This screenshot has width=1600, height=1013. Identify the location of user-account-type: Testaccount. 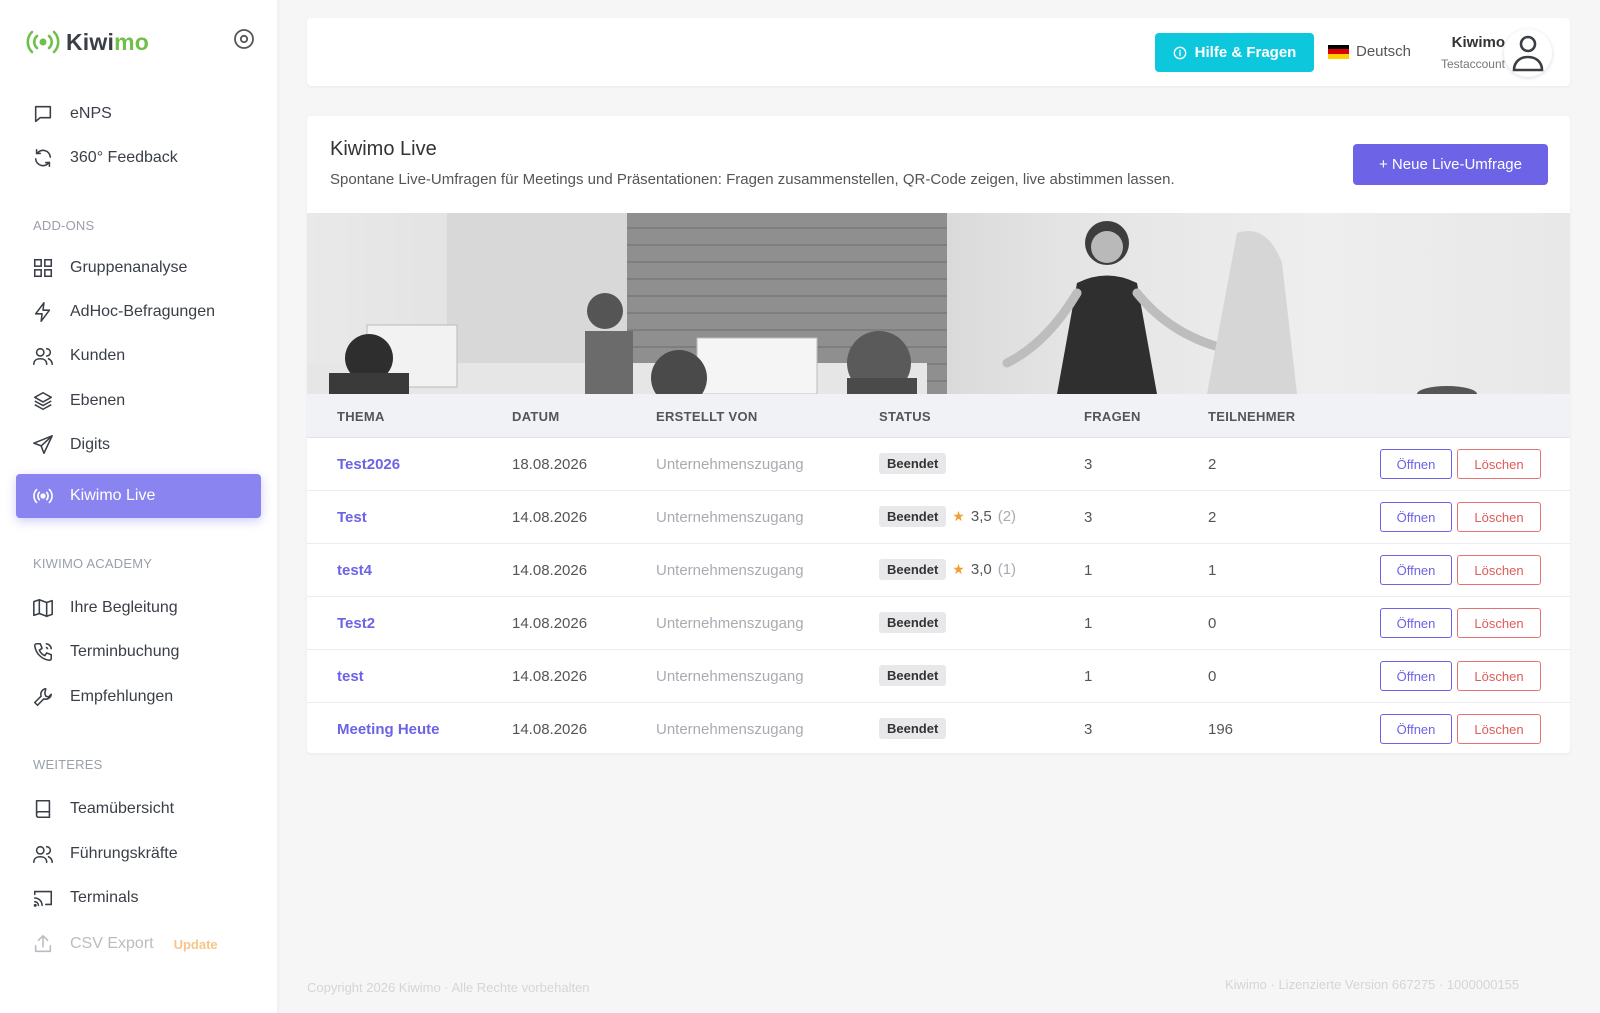
(1472, 64).